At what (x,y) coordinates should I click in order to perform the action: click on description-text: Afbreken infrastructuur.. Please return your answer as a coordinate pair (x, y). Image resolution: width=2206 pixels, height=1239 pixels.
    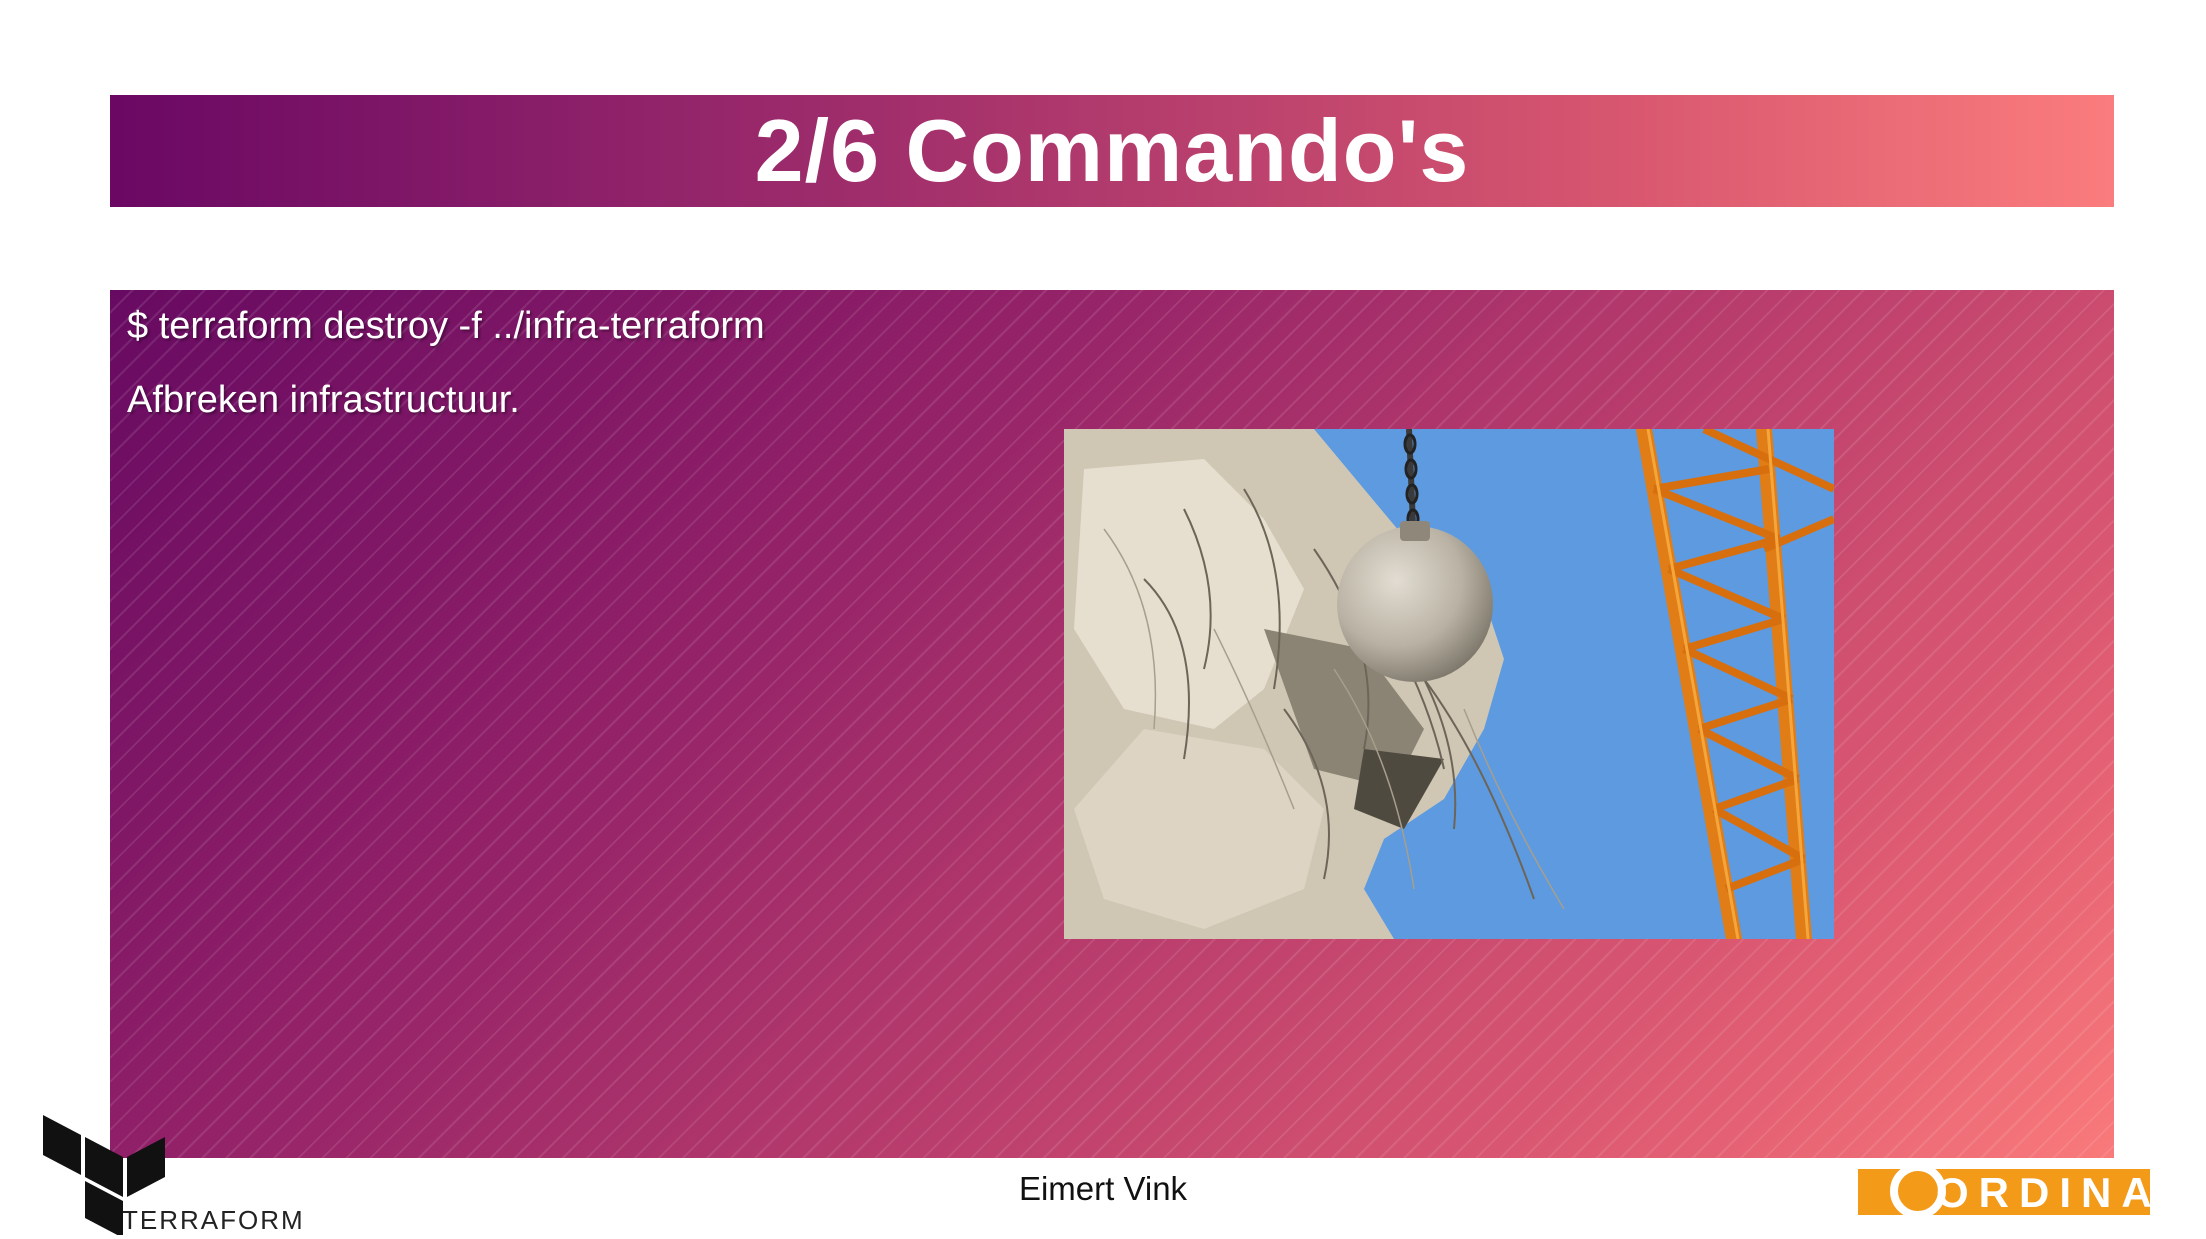
    Looking at the image, I should click on (323, 400).